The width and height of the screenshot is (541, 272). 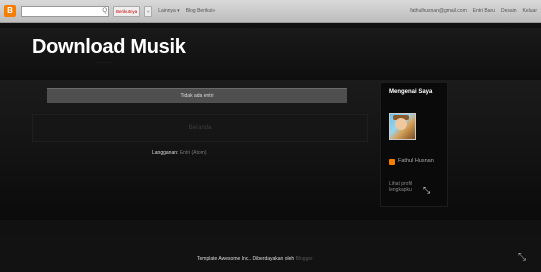 What do you see at coordinates (509, 11) in the screenshot?
I see `design-link: Desain` at bounding box center [509, 11].